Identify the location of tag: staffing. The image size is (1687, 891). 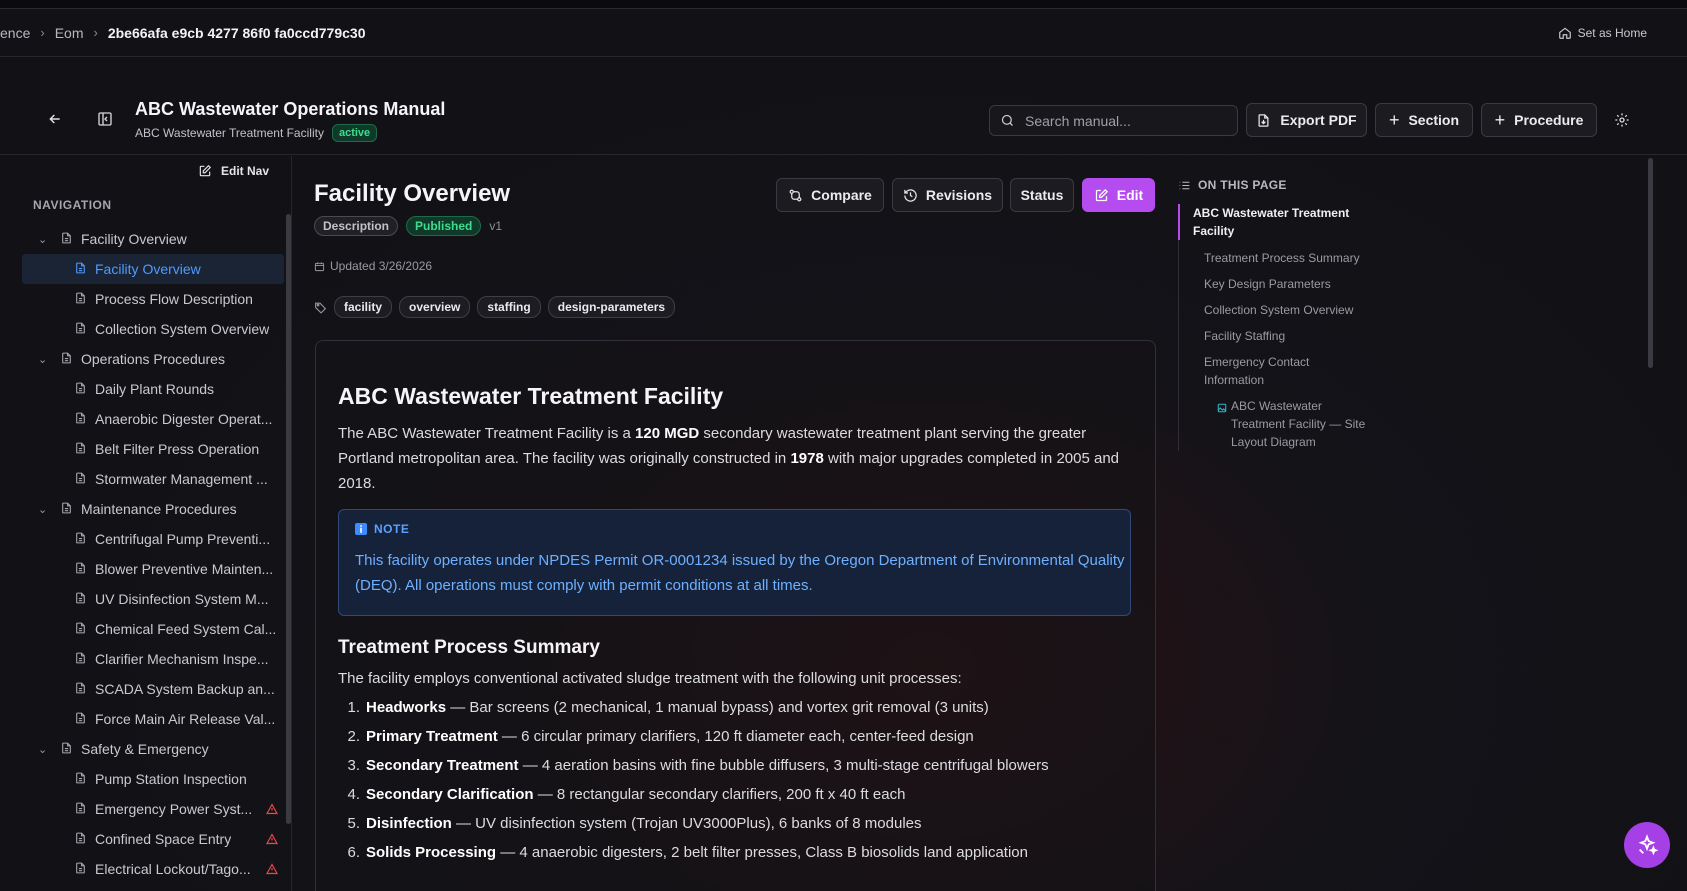
(509, 307).